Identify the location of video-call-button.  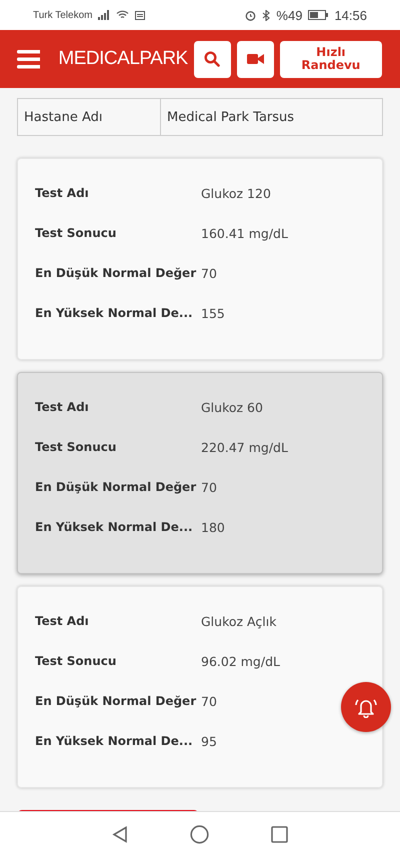
(255, 59).